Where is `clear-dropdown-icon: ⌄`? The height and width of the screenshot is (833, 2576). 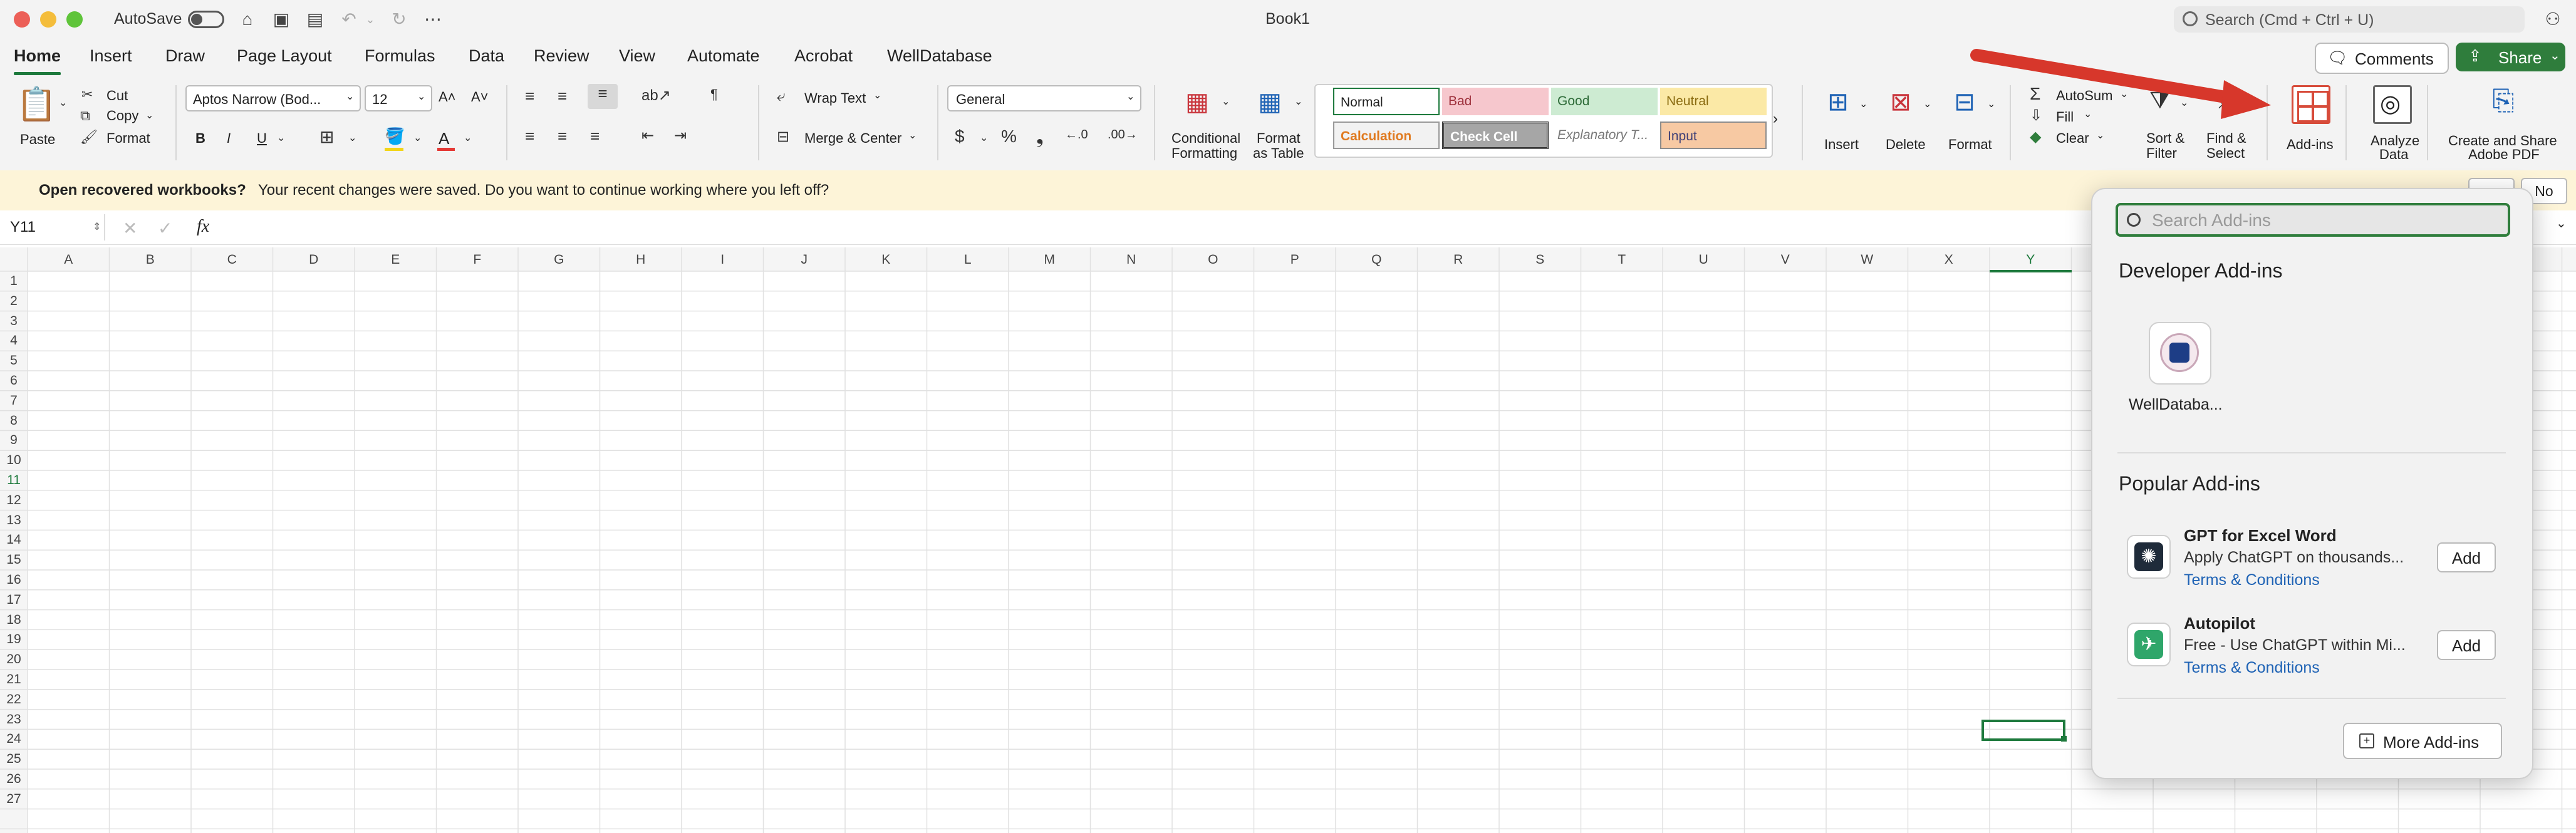
clear-dropdown-icon: ⌄ is located at coordinates (2100, 135).